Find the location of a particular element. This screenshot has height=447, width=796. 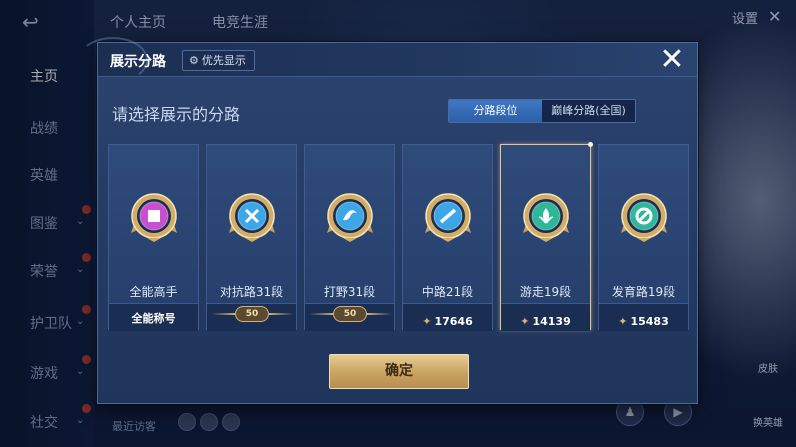

peak-score: ✦ 14139 is located at coordinates (545, 319).